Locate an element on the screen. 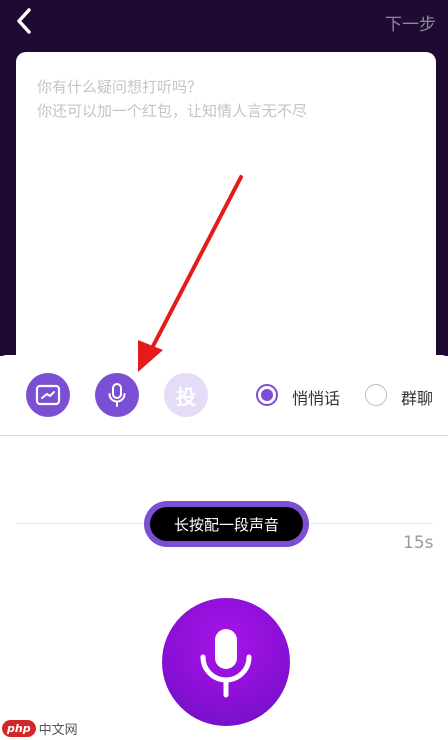 This screenshot has width=448, height=740. hold-to-record-button is located at coordinates (226, 662).